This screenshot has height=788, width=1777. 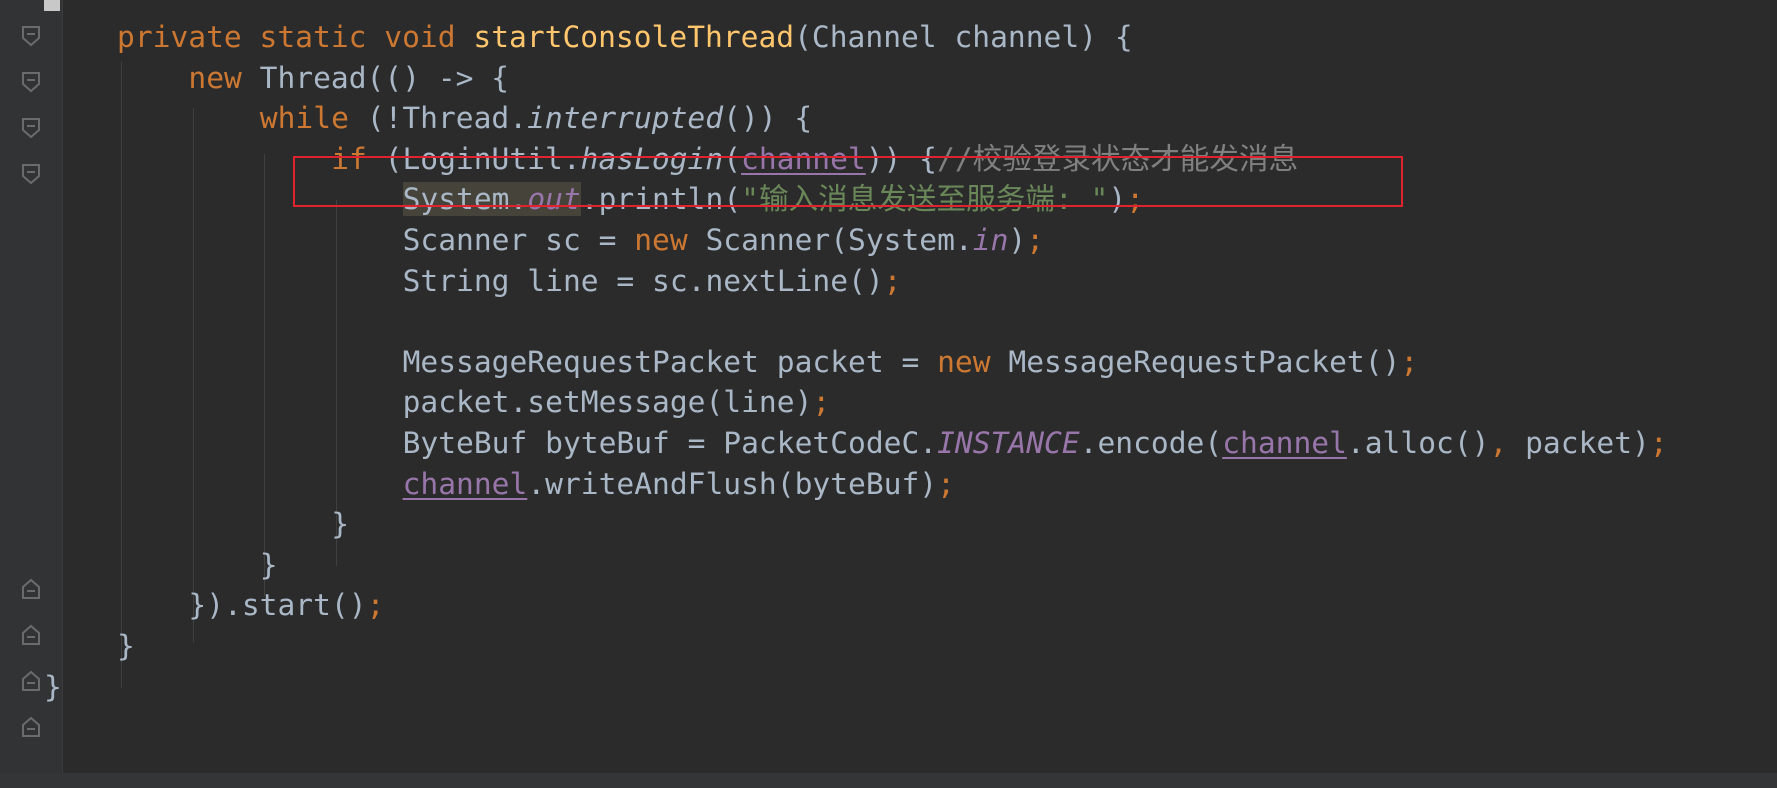 What do you see at coordinates (53, 687) in the screenshot?
I see `code-line-close-class: }` at bounding box center [53, 687].